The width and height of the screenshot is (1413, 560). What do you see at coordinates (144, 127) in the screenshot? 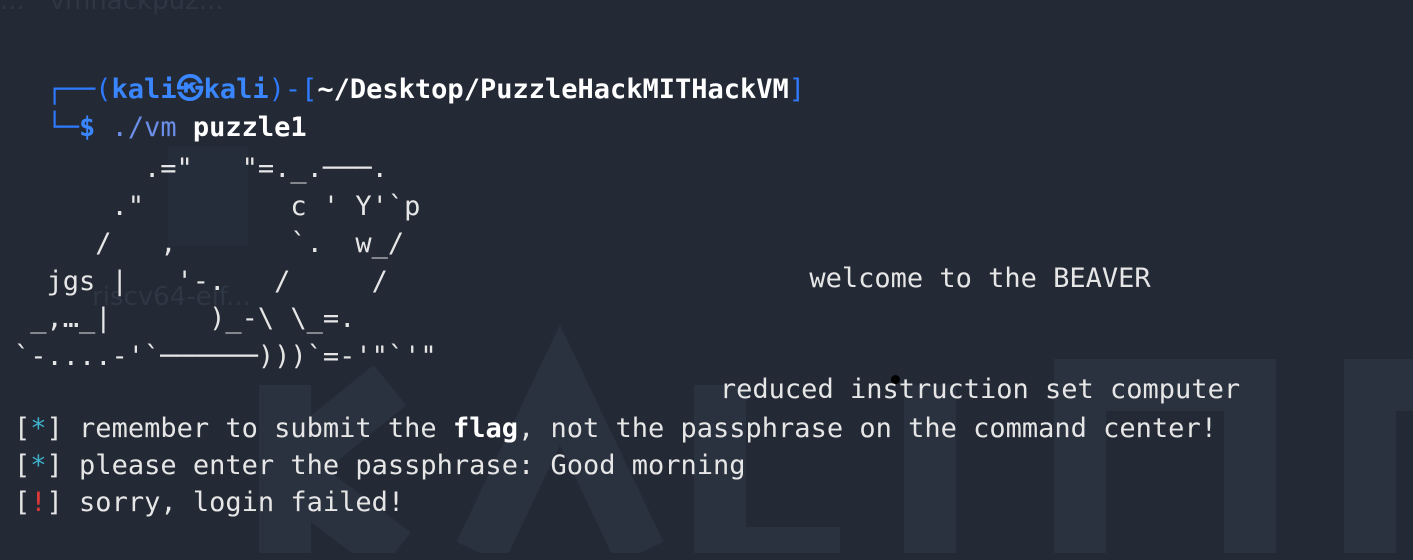
I see `command-name: ./vm` at bounding box center [144, 127].